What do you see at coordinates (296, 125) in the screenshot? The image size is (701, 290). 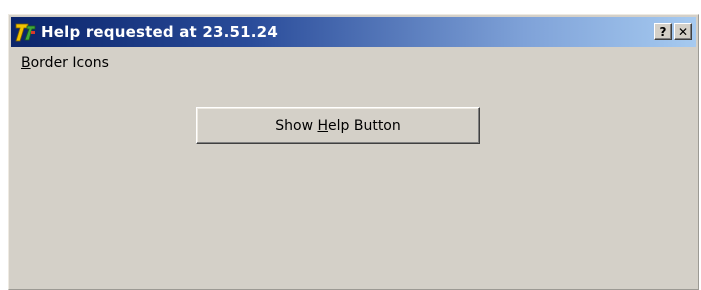 I see `show-help-prefix: Show` at bounding box center [296, 125].